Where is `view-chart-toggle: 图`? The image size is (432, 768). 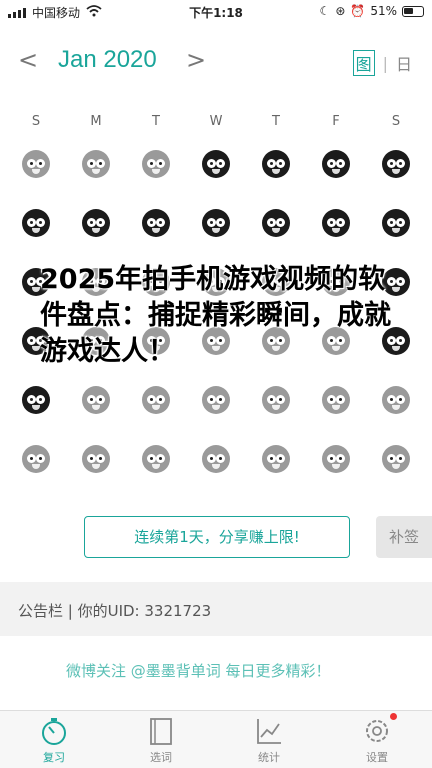 view-chart-toggle: 图 is located at coordinates (363, 63).